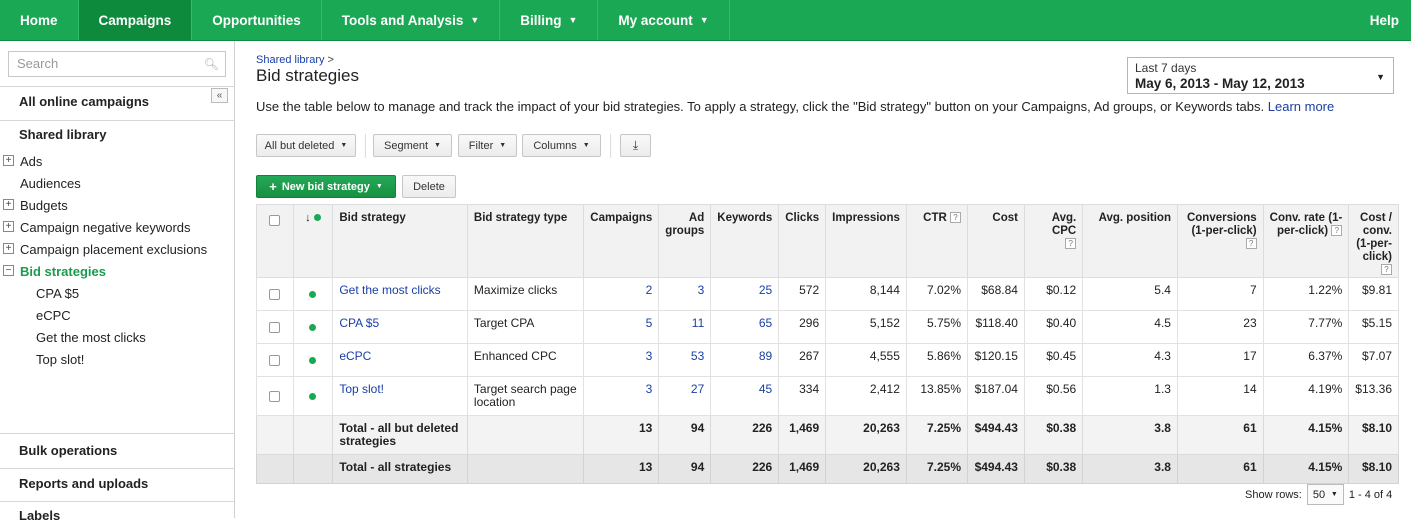 The width and height of the screenshot is (1411, 523). What do you see at coordinates (257, 20) in the screenshot?
I see `nav-opportunities: Opportunities` at bounding box center [257, 20].